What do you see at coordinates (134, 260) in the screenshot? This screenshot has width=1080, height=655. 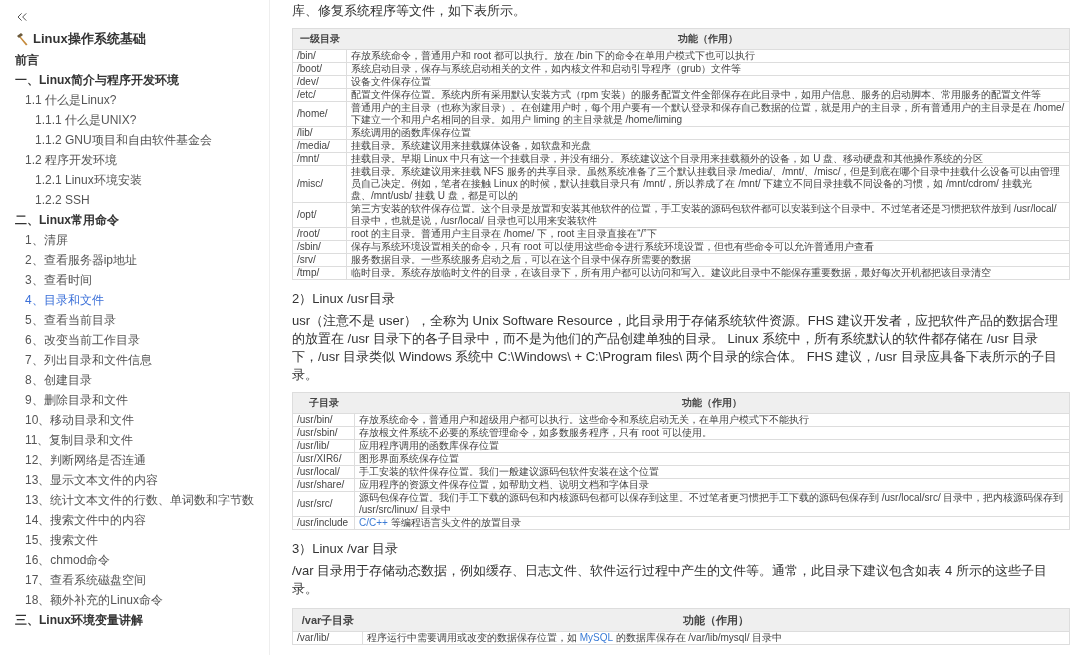 I see `toc-item: 2、查看服务器ip地址` at bounding box center [134, 260].